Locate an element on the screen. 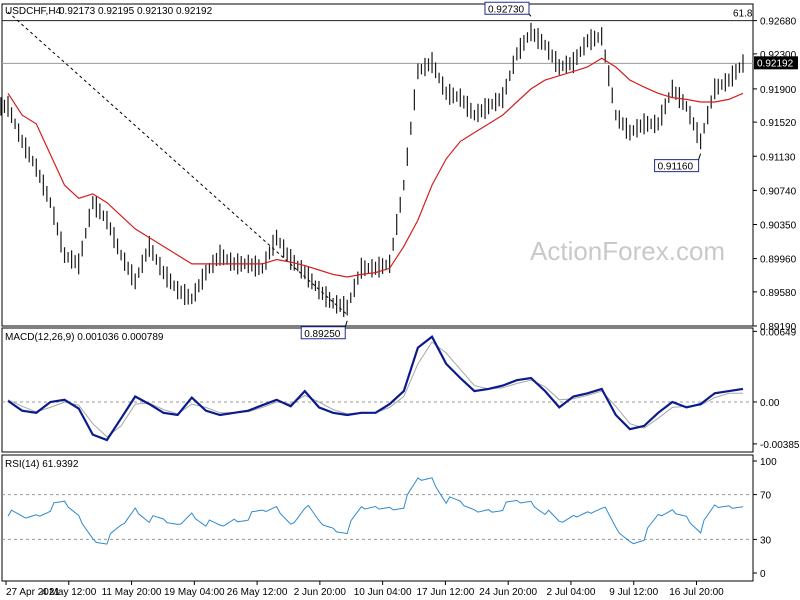 The image size is (800, 600). price-annotation: 0.92730 is located at coordinates (508, 9).